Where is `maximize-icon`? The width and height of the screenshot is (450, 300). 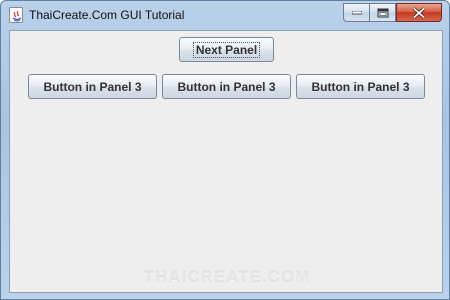
maximize-icon is located at coordinates (382, 12).